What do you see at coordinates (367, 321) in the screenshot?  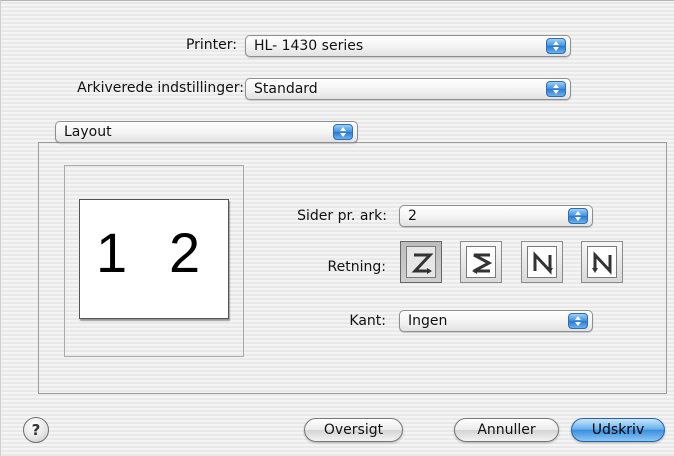 I see `border-label: Kant:` at bounding box center [367, 321].